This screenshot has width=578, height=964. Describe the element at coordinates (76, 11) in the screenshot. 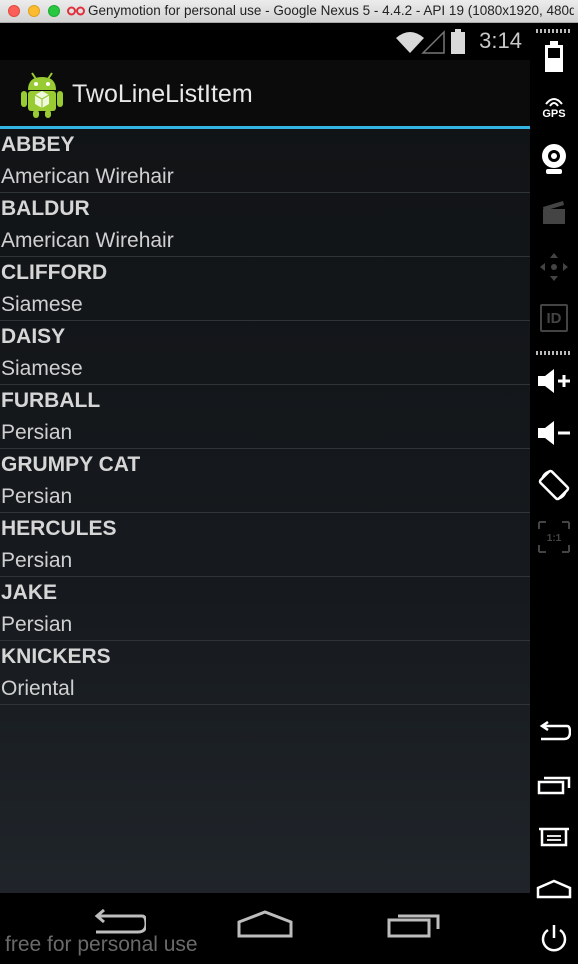

I see `genymotion-logo-icon` at that location.